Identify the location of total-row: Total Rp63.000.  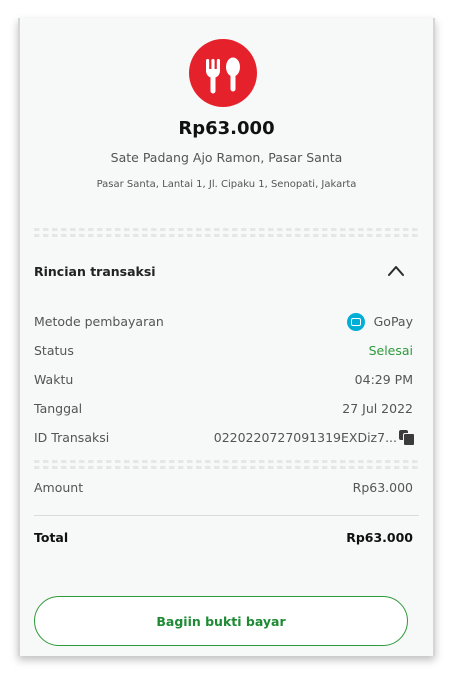
(223, 539).